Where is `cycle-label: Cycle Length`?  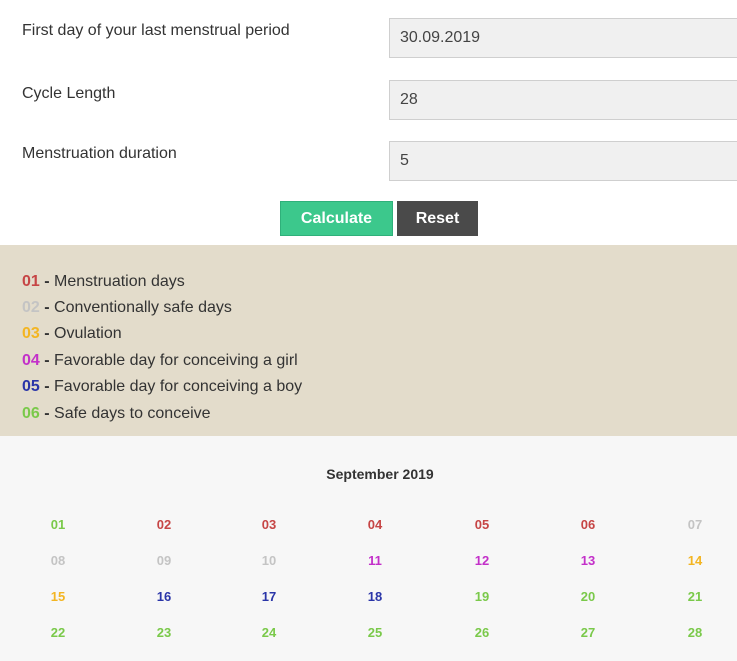
cycle-label: Cycle Length is located at coordinates (69, 93).